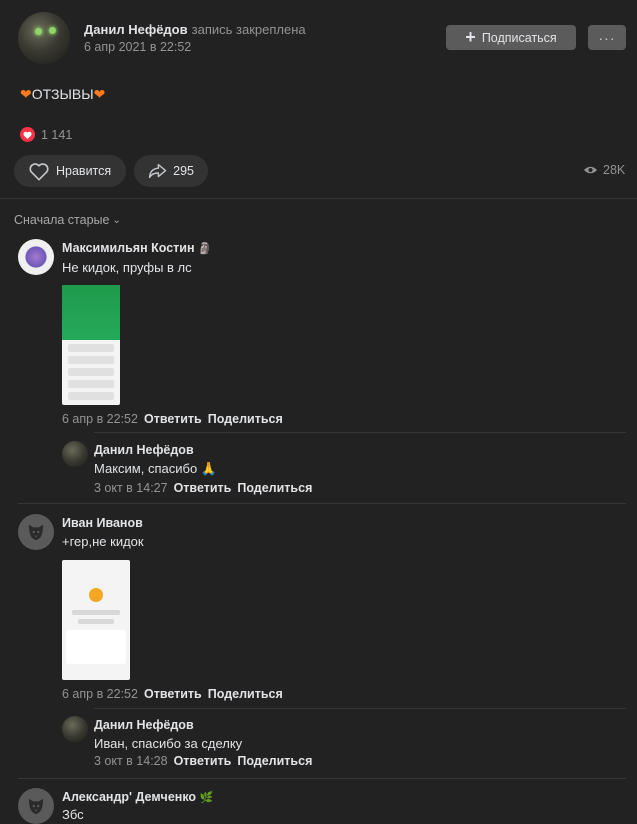  I want to click on comment-author-name: Максимильян Костин, so click(128, 248).